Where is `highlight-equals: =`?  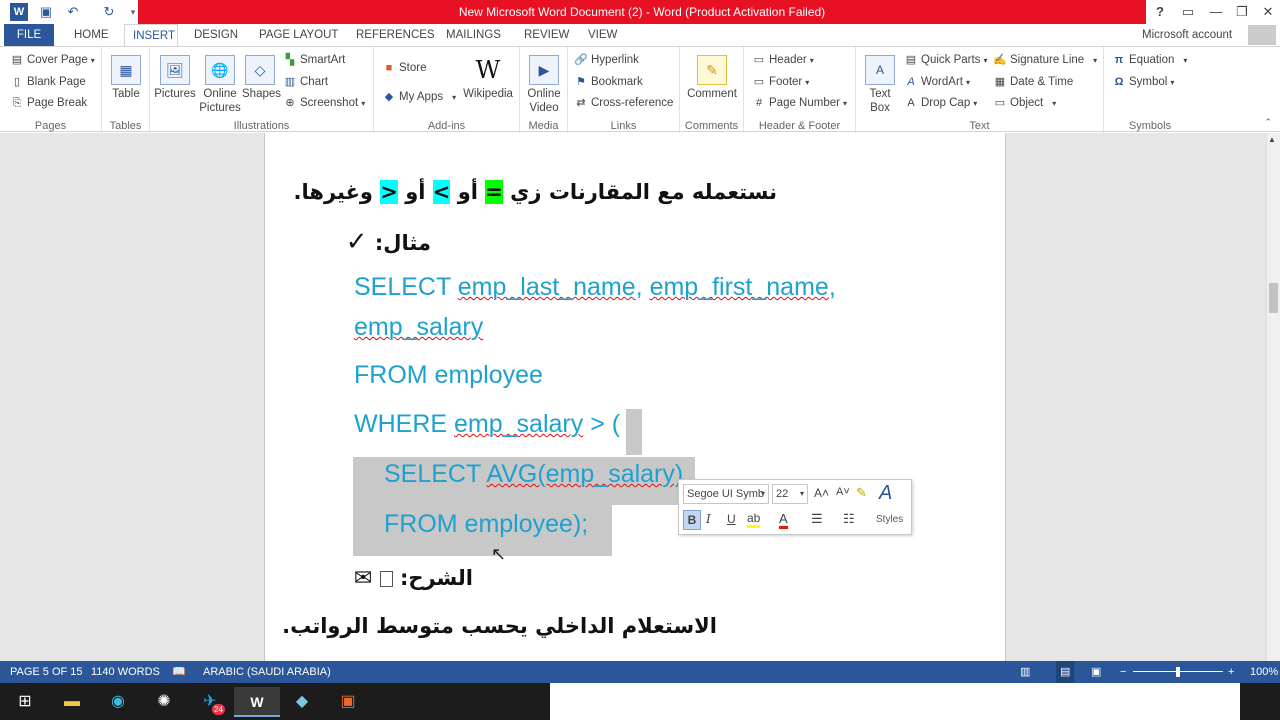 highlight-equals: = is located at coordinates (494, 192).